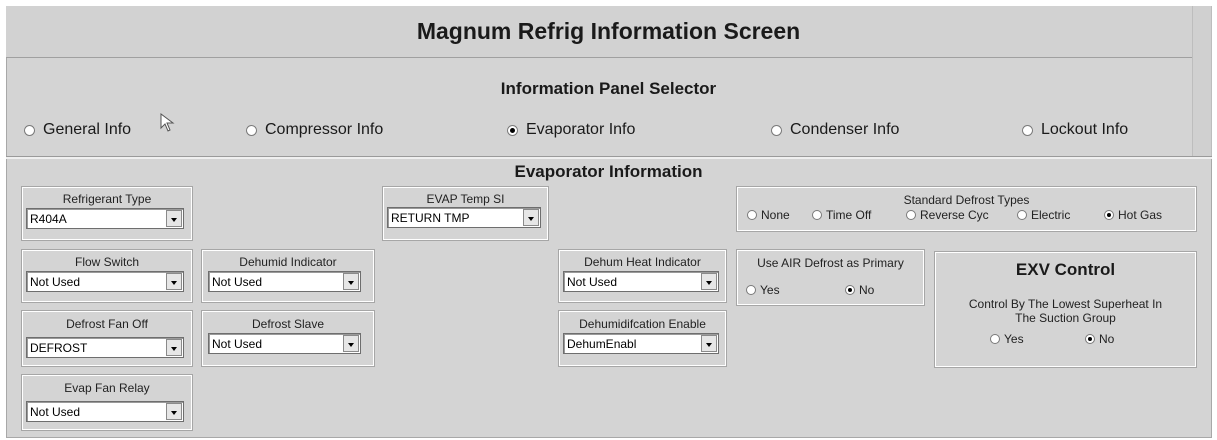 The width and height of the screenshot is (1217, 440). What do you see at coordinates (581, 129) in the screenshot?
I see `radio-label: Evaporator Info` at bounding box center [581, 129].